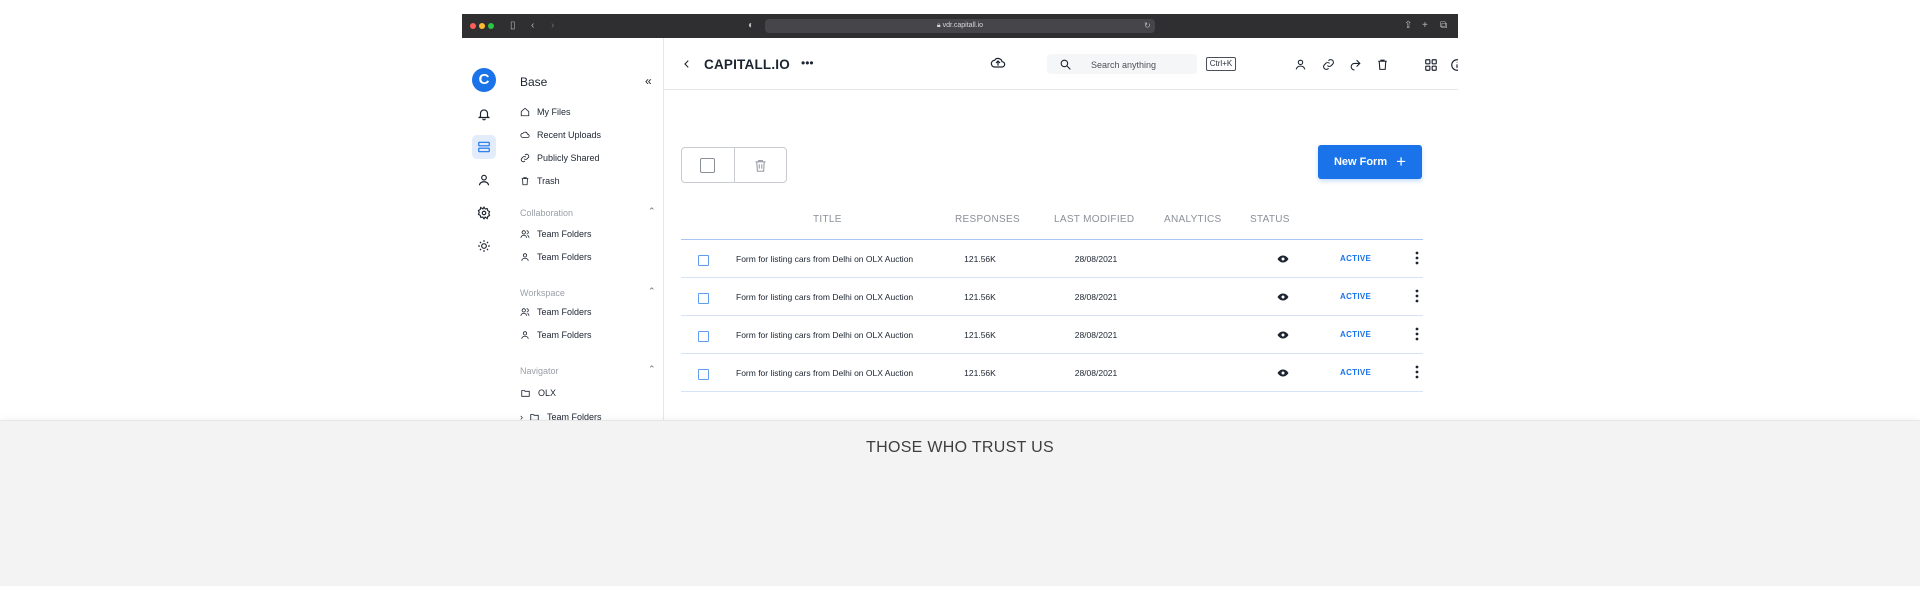  Describe the element at coordinates (491, 26) in the screenshot. I see `maximize-window-button` at that location.